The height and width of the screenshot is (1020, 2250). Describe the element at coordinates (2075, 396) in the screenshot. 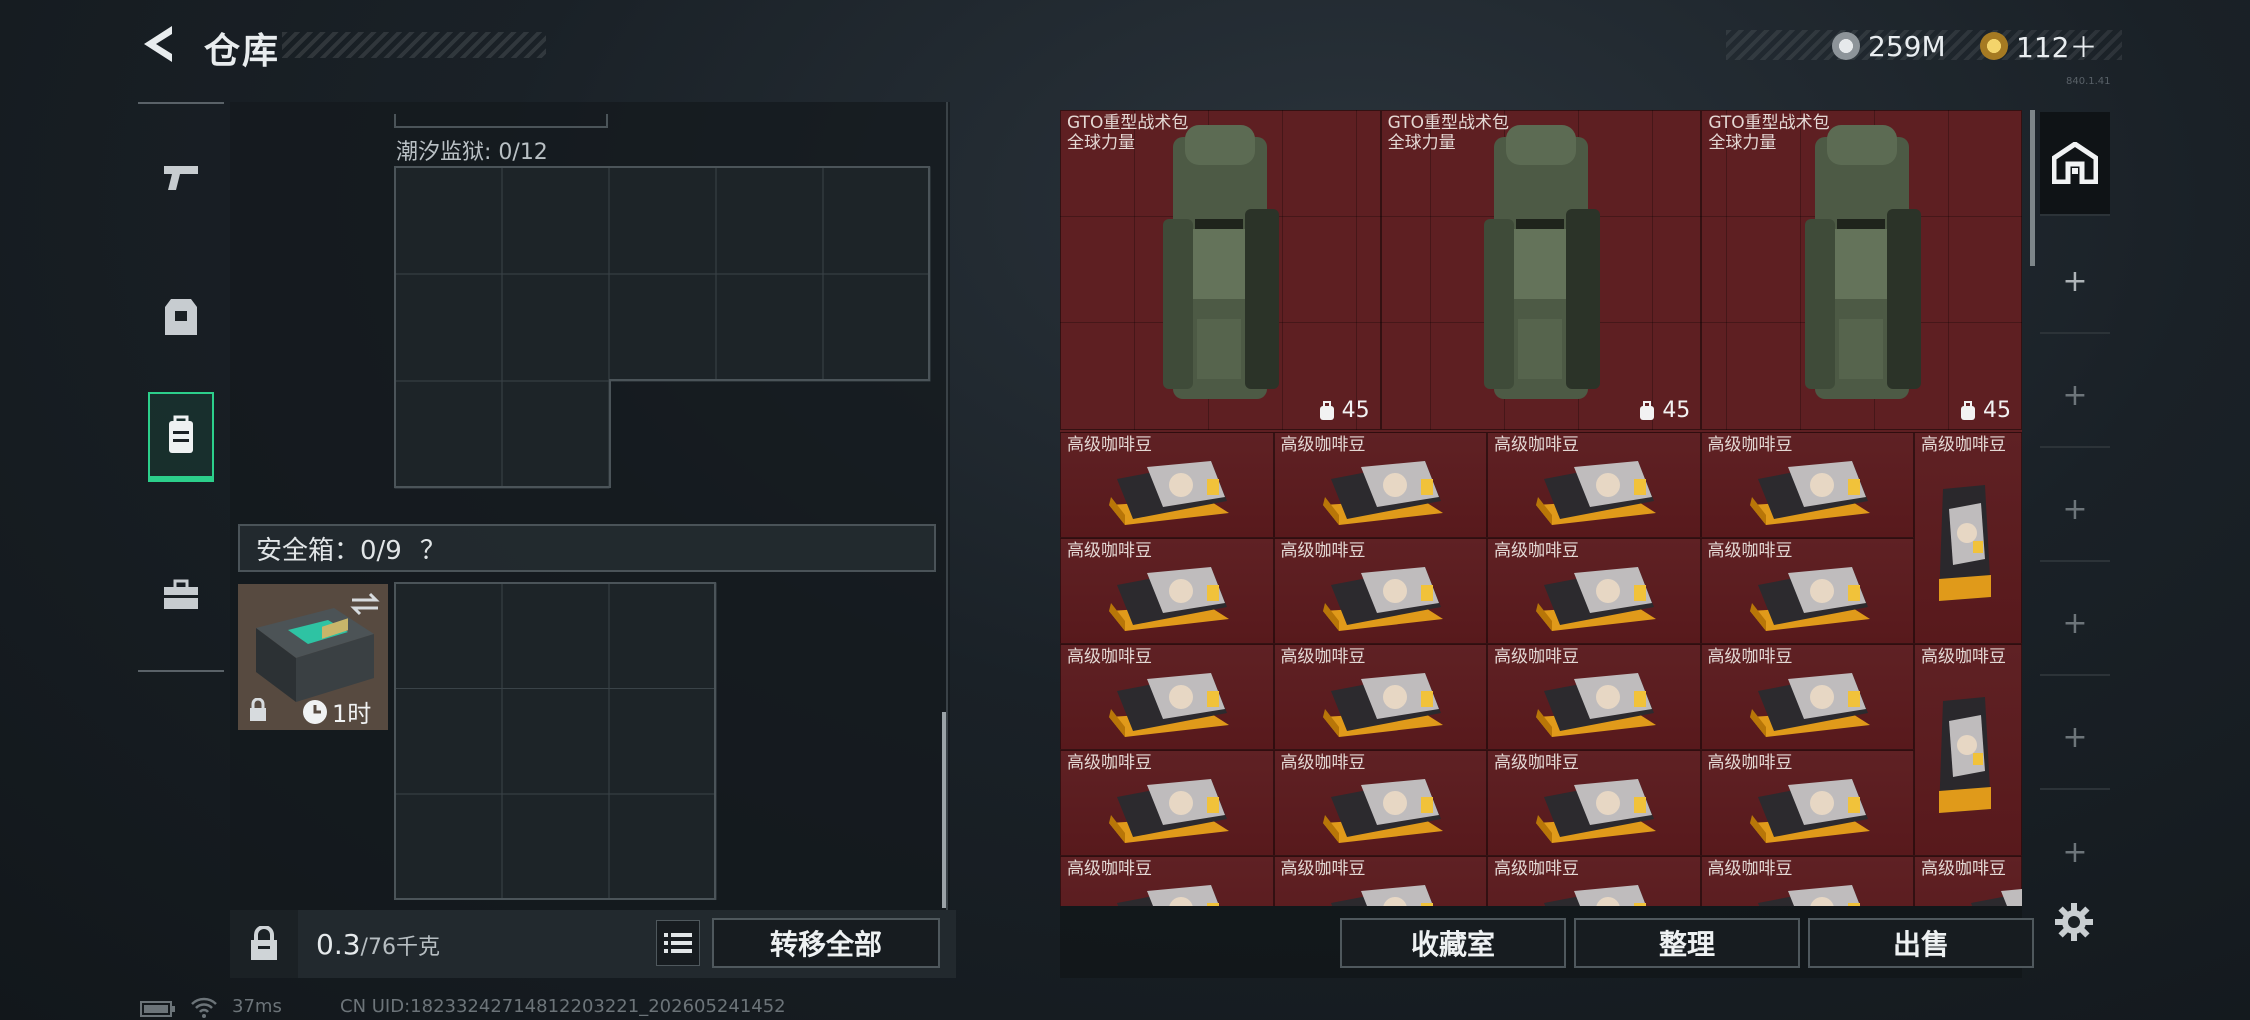

I see `add-page-button-2: +` at that location.